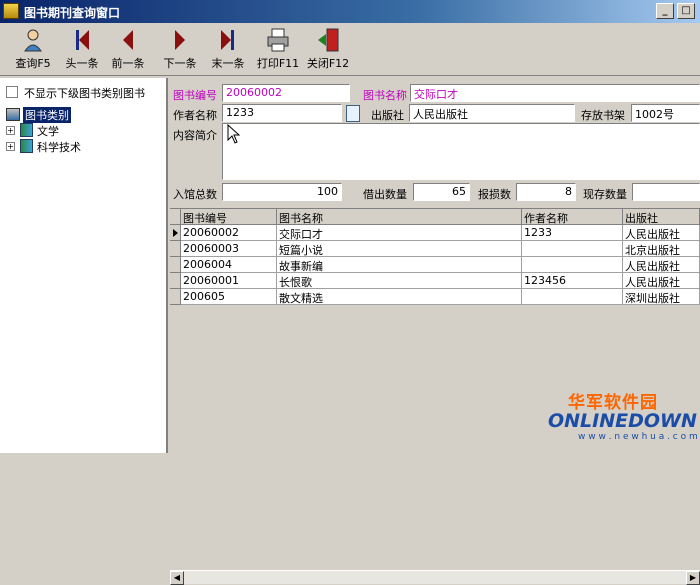 This screenshot has width=700, height=585. I want to click on prev-record-button: 前一条, so click(128, 50).